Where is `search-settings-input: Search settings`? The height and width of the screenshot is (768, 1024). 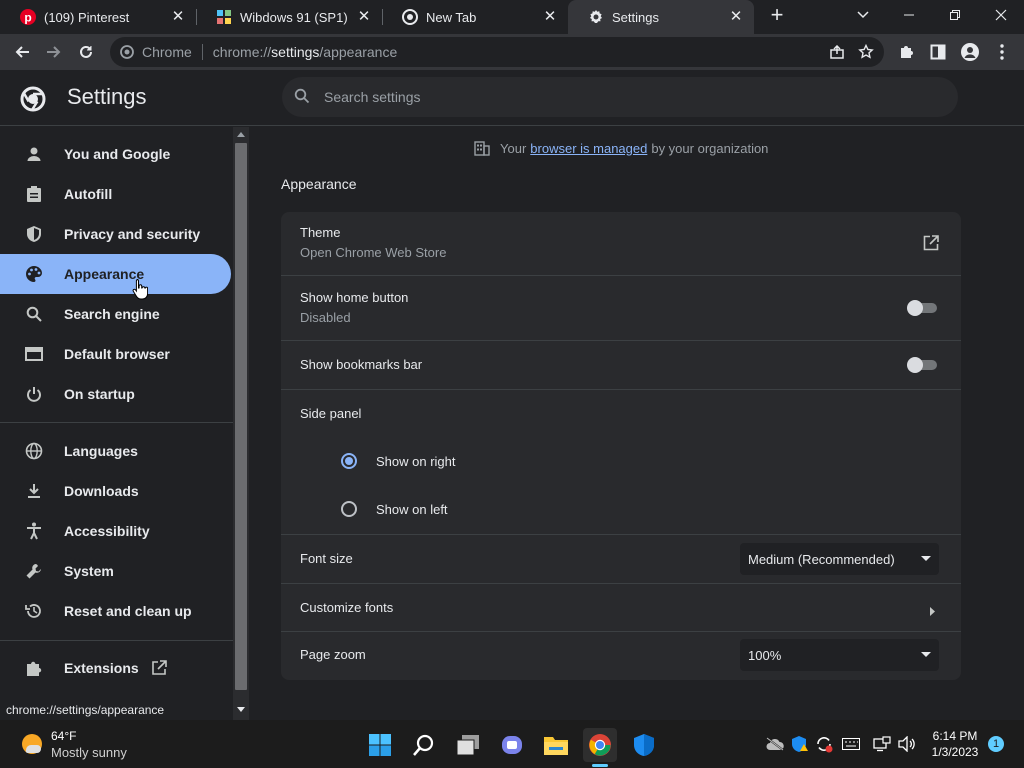 search-settings-input: Search settings is located at coordinates (620, 97).